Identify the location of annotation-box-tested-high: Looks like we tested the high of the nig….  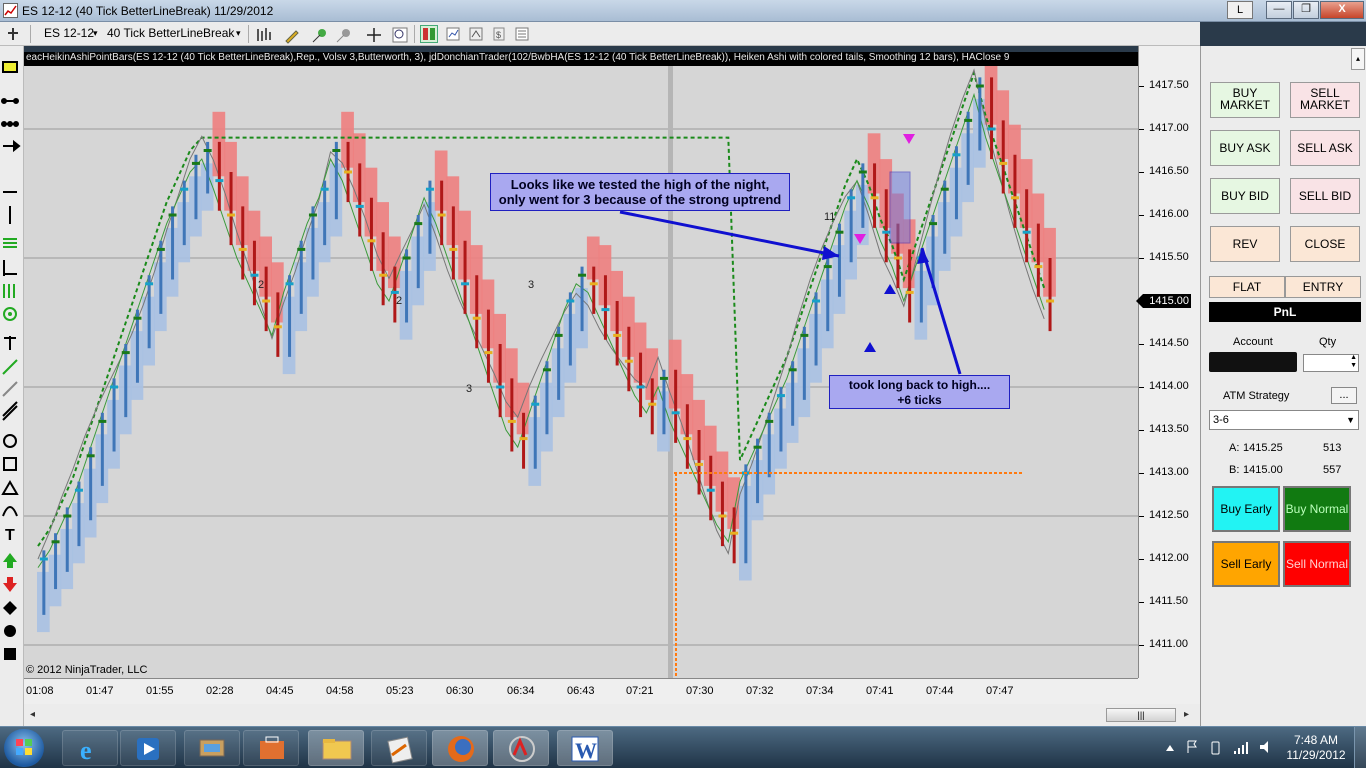
(640, 192).